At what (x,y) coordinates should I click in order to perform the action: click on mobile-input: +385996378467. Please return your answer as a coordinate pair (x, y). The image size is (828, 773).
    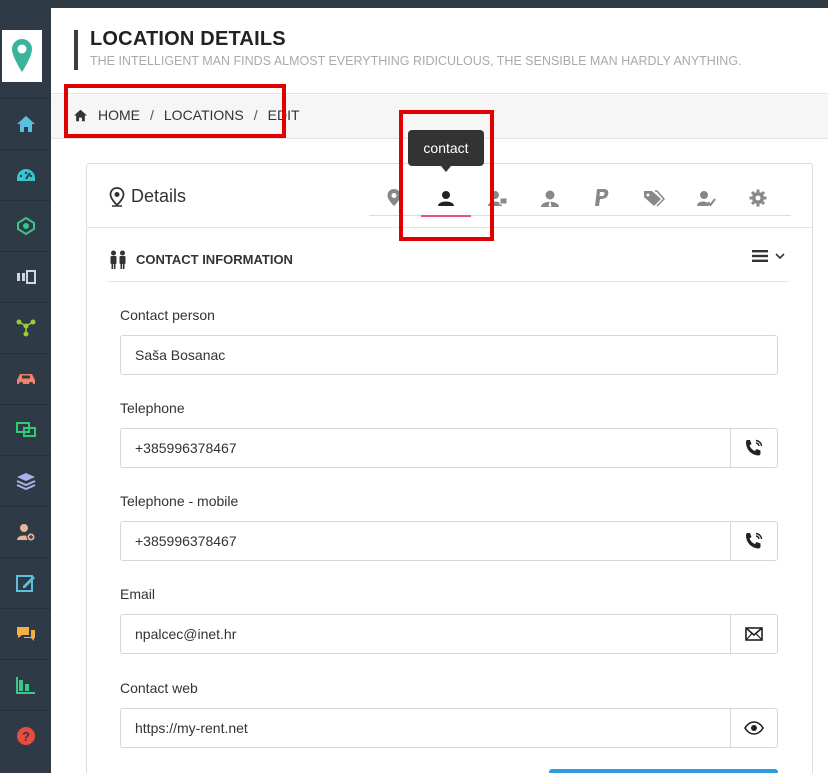
    Looking at the image, I should click on (425, 541).